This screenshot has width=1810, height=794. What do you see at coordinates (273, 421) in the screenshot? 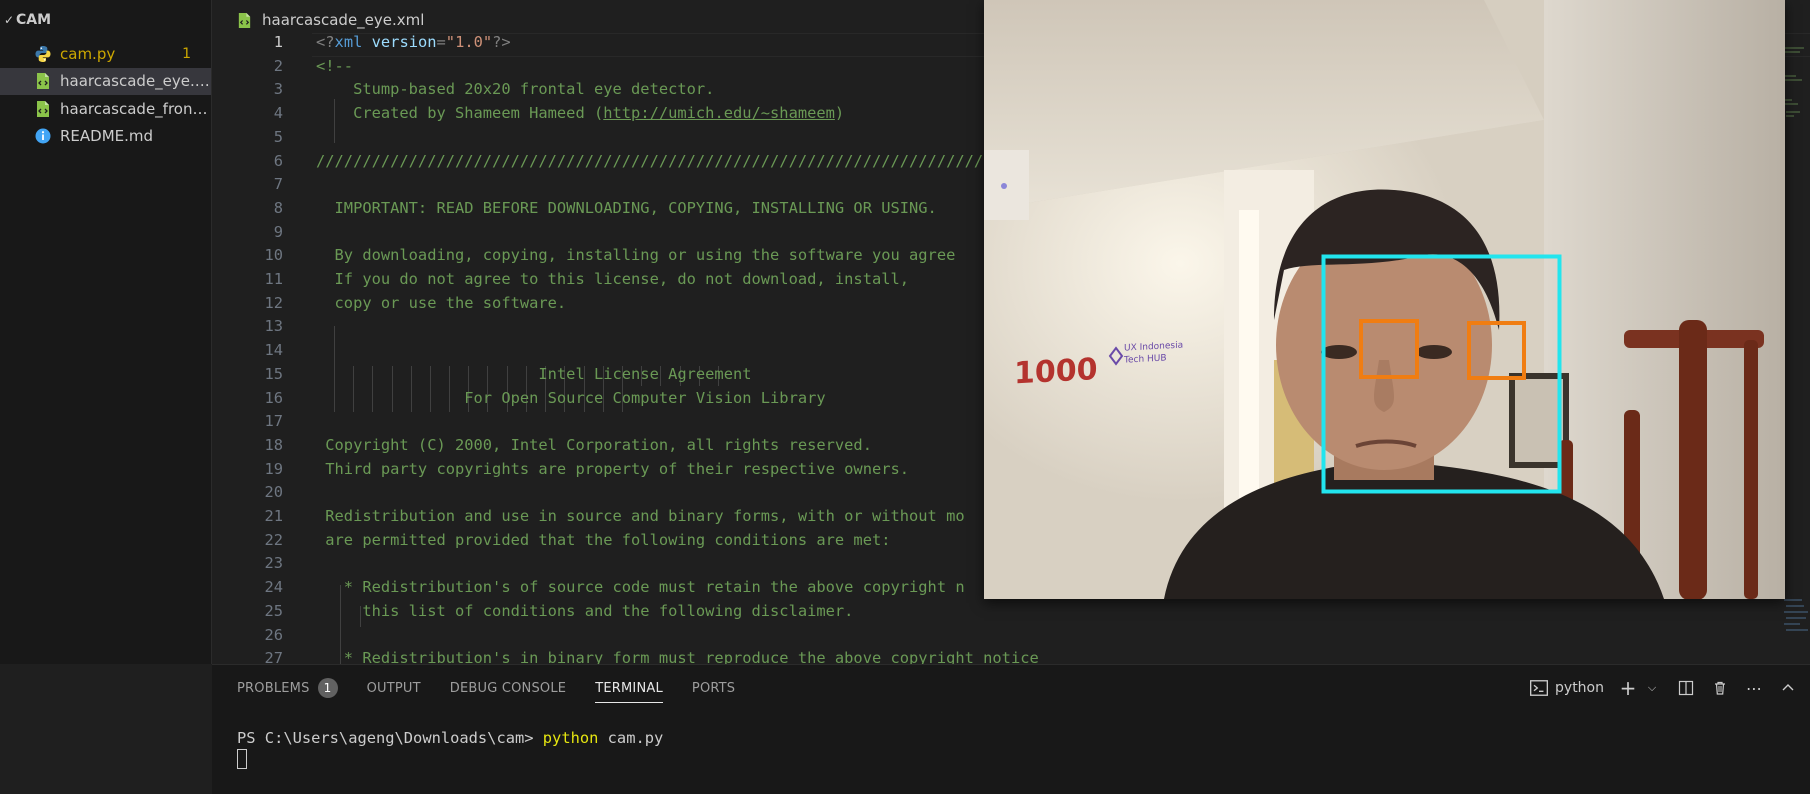
I see `line-number: 17` at bounding box center [273, 421].